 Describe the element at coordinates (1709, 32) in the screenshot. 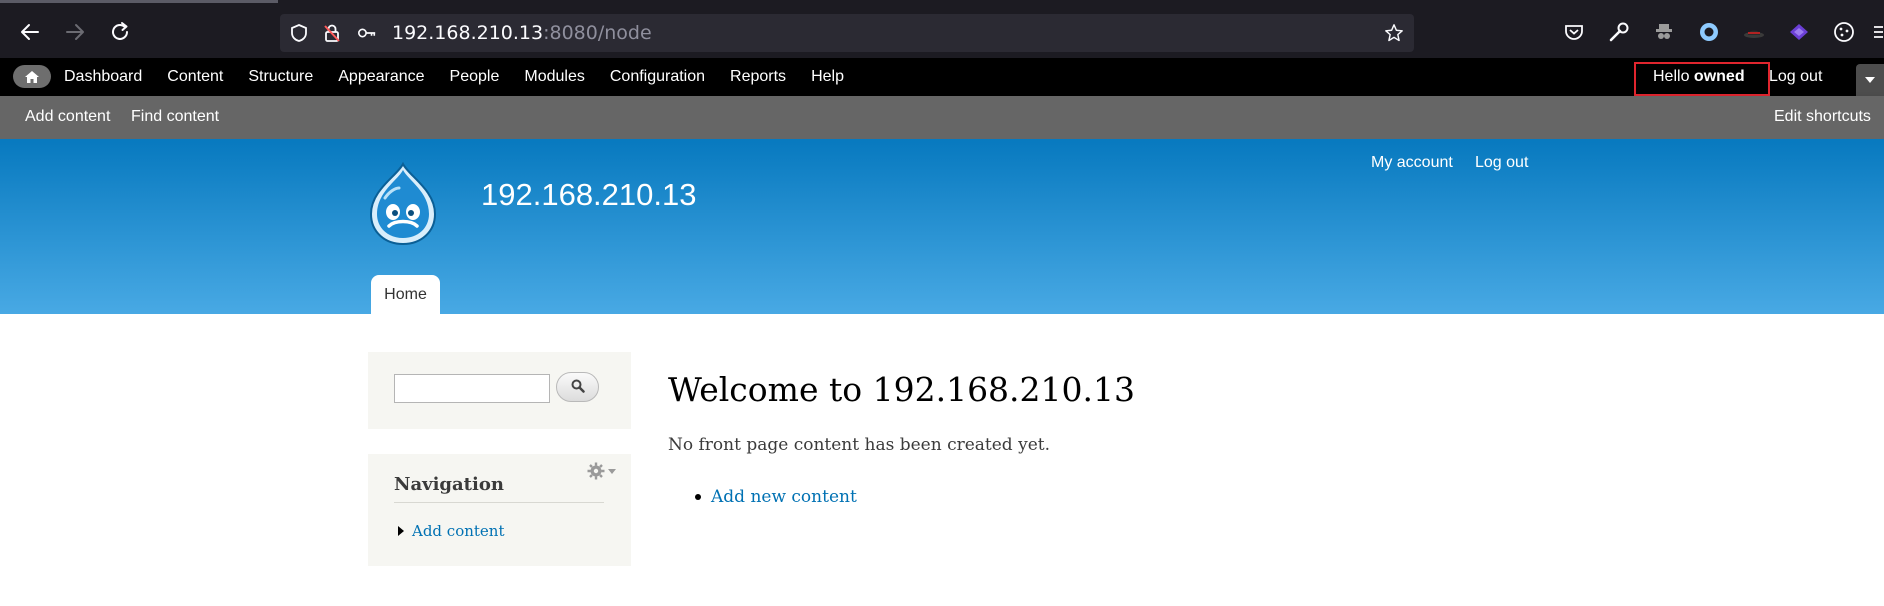

I see `ring-extension-icon` at that location.